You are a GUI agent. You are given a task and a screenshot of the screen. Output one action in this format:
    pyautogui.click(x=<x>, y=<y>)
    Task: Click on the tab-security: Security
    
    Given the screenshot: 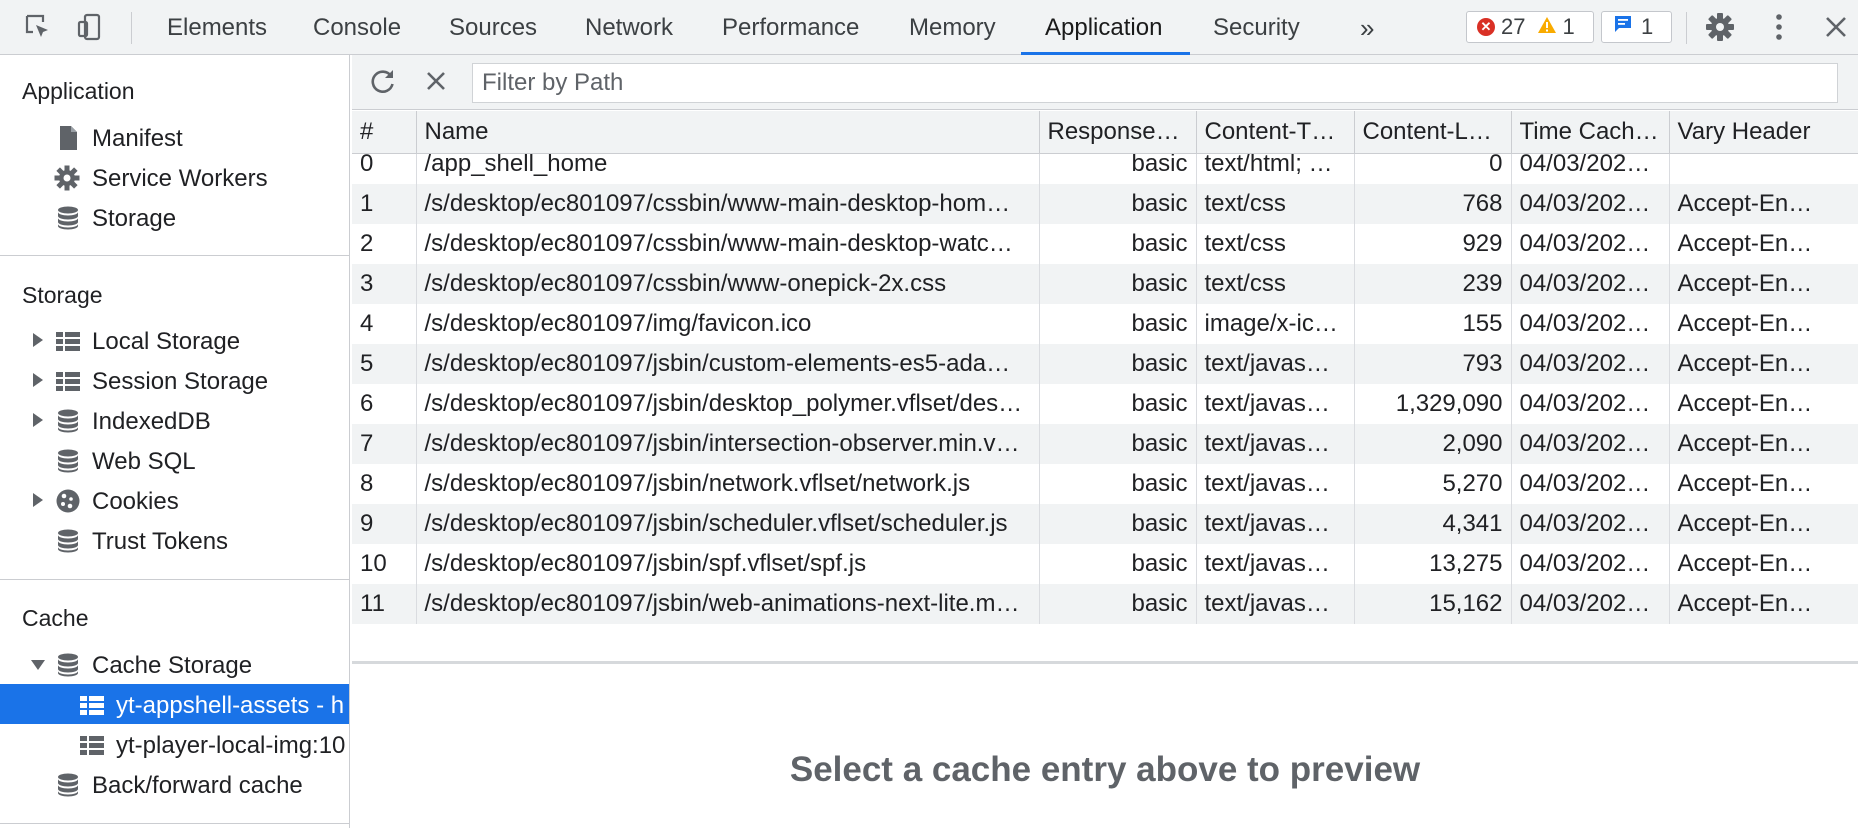 What is the action you would take?
    pyautogui.click(x=1256, y=27)
    